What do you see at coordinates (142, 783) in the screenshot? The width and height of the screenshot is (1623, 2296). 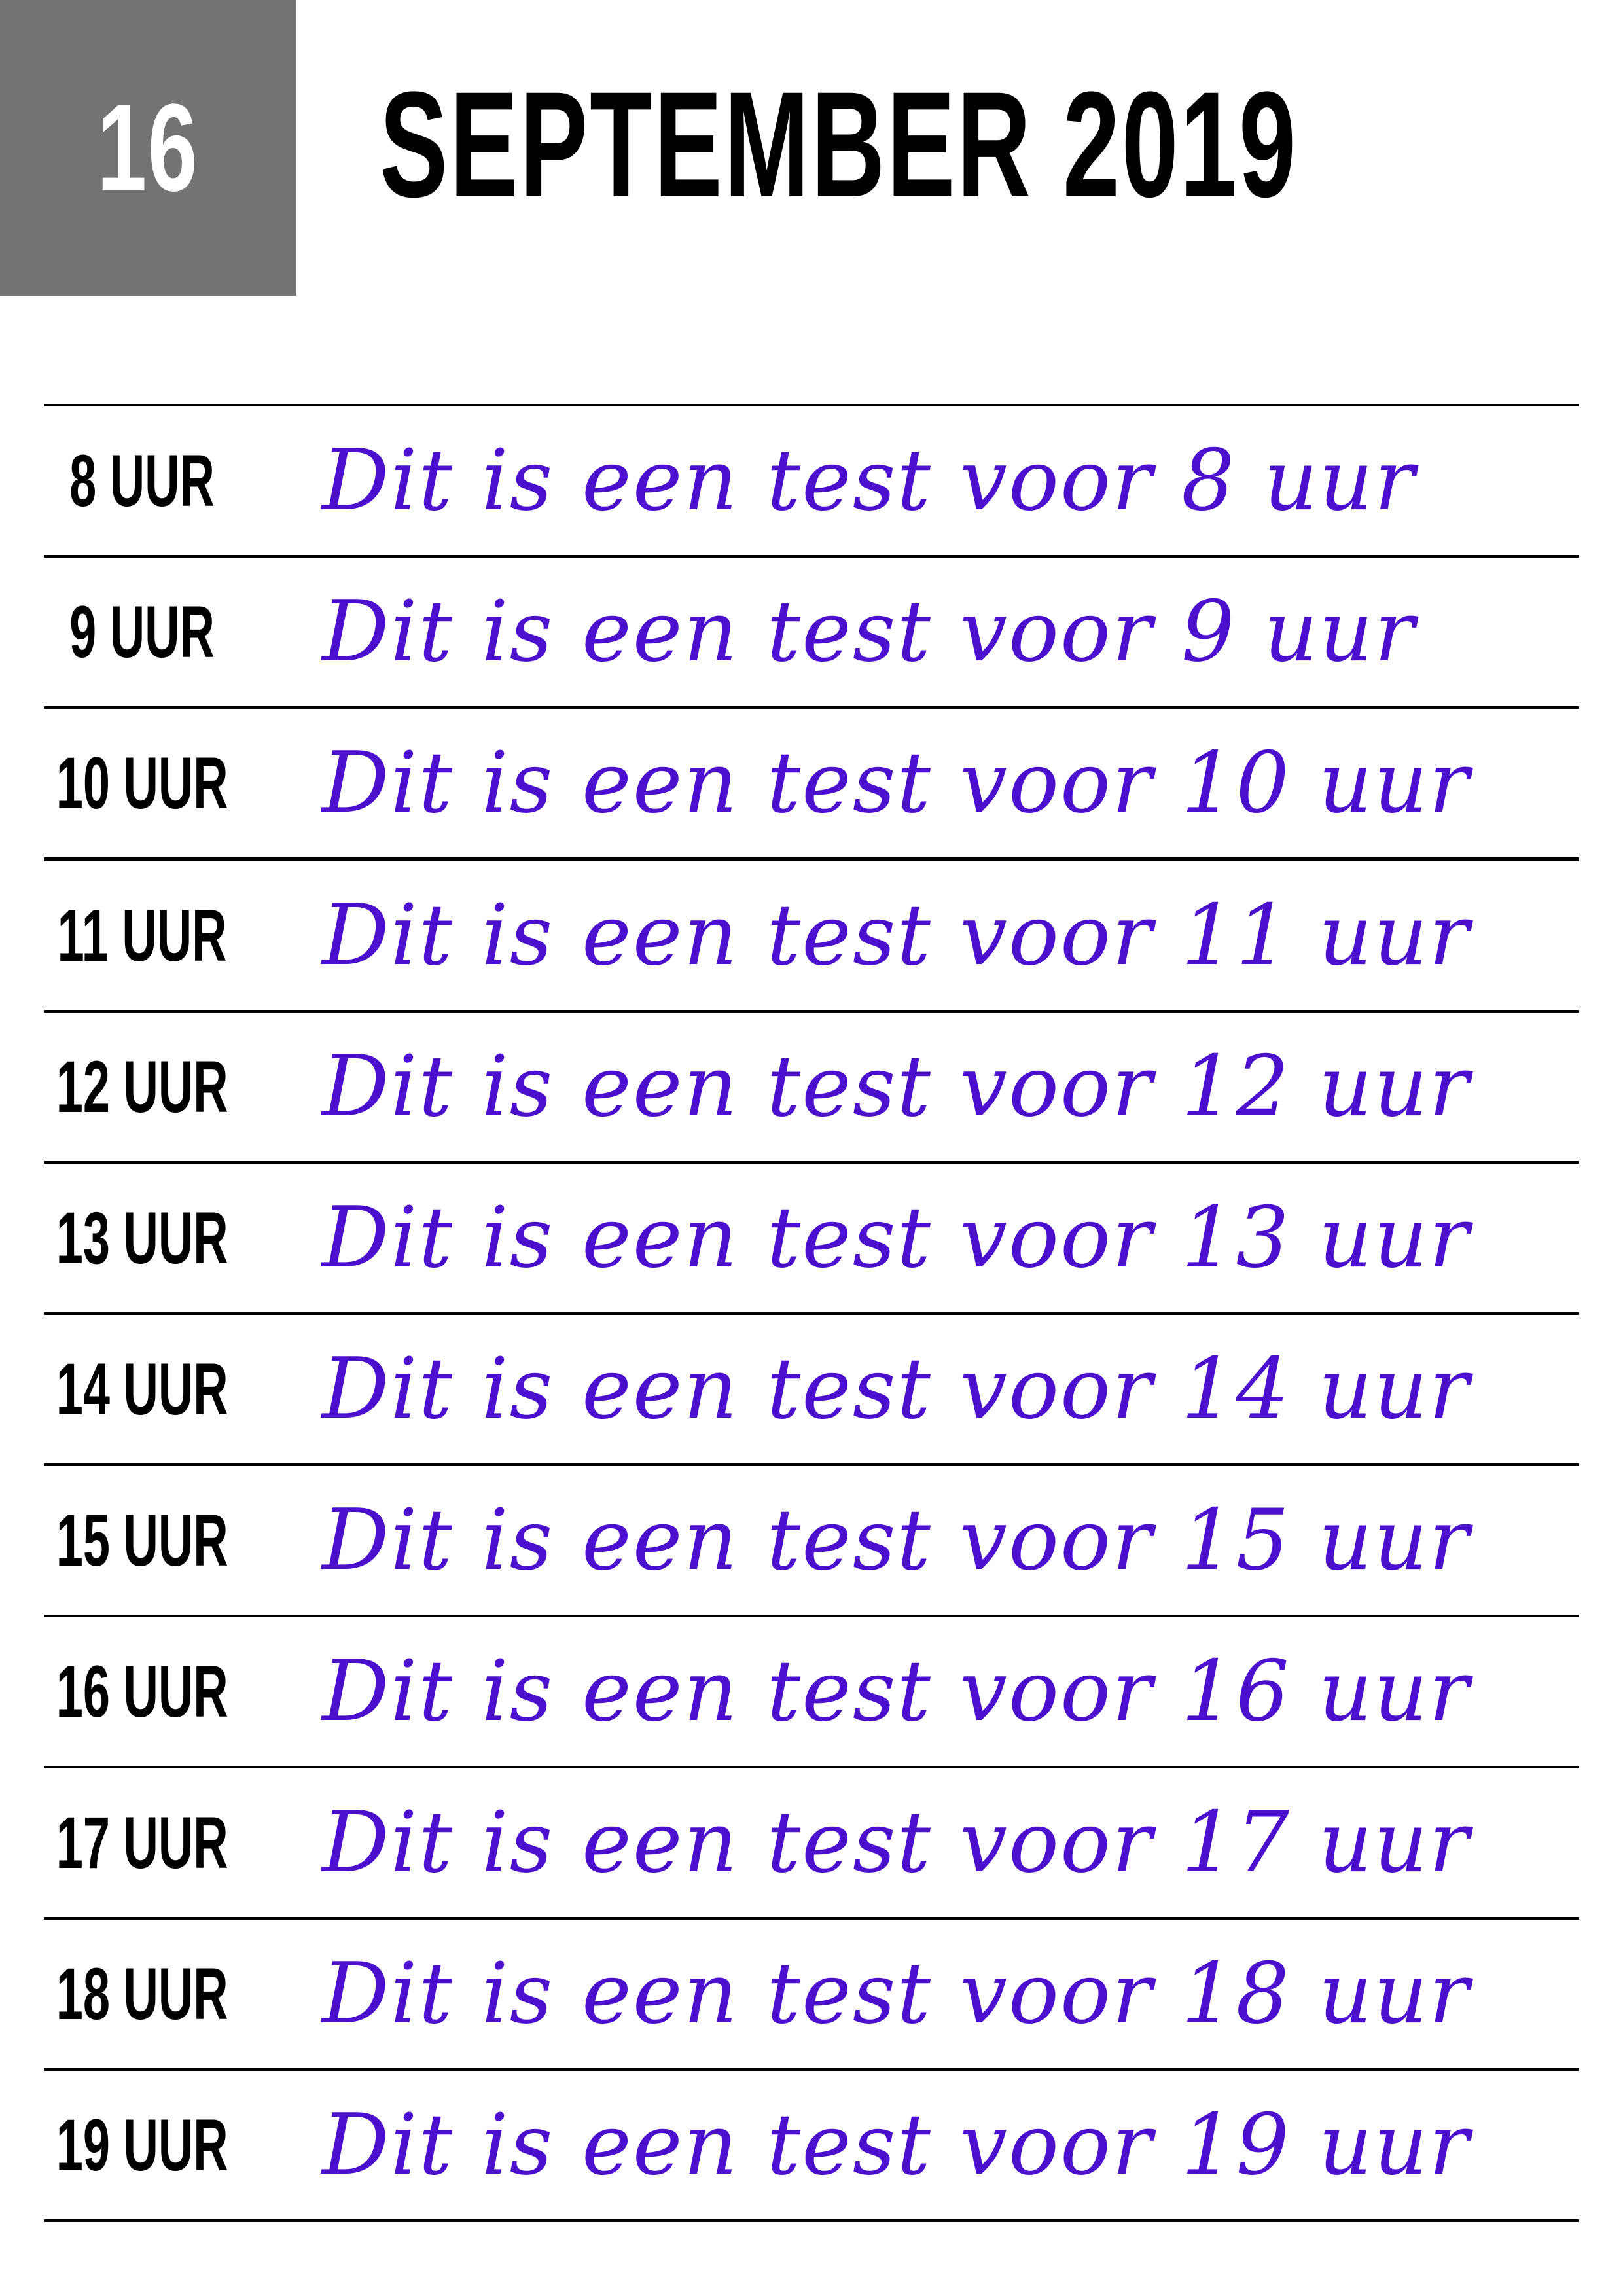 I see `hour-label: 10 UUR` at bounding box center [142, 783].